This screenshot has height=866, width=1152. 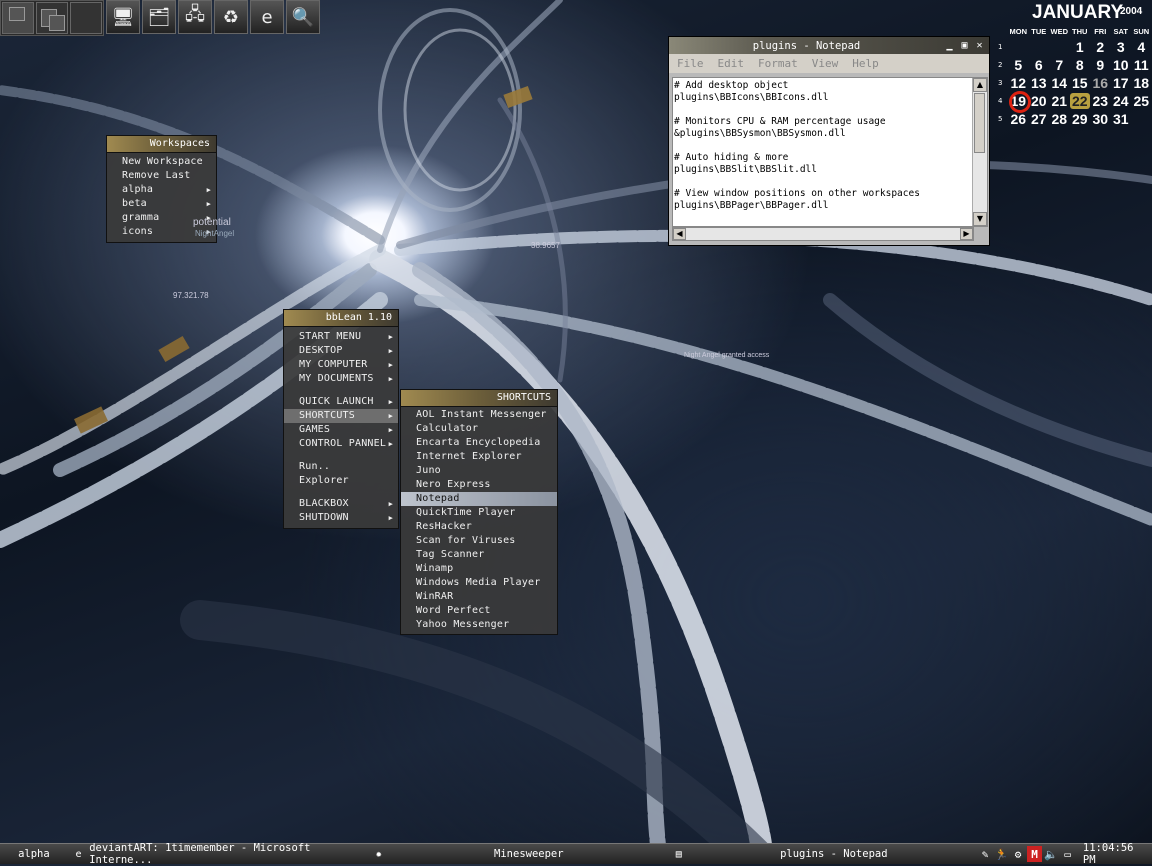 I want to click on calendar-day: 24, so click(x=1121, y=101).